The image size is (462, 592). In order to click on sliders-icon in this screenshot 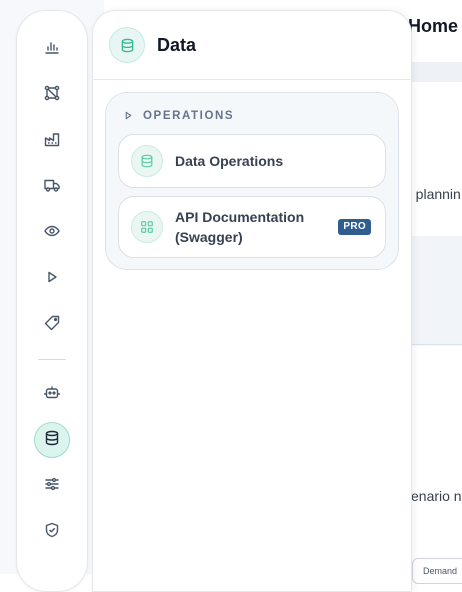, I will do `click(52, 486)`.